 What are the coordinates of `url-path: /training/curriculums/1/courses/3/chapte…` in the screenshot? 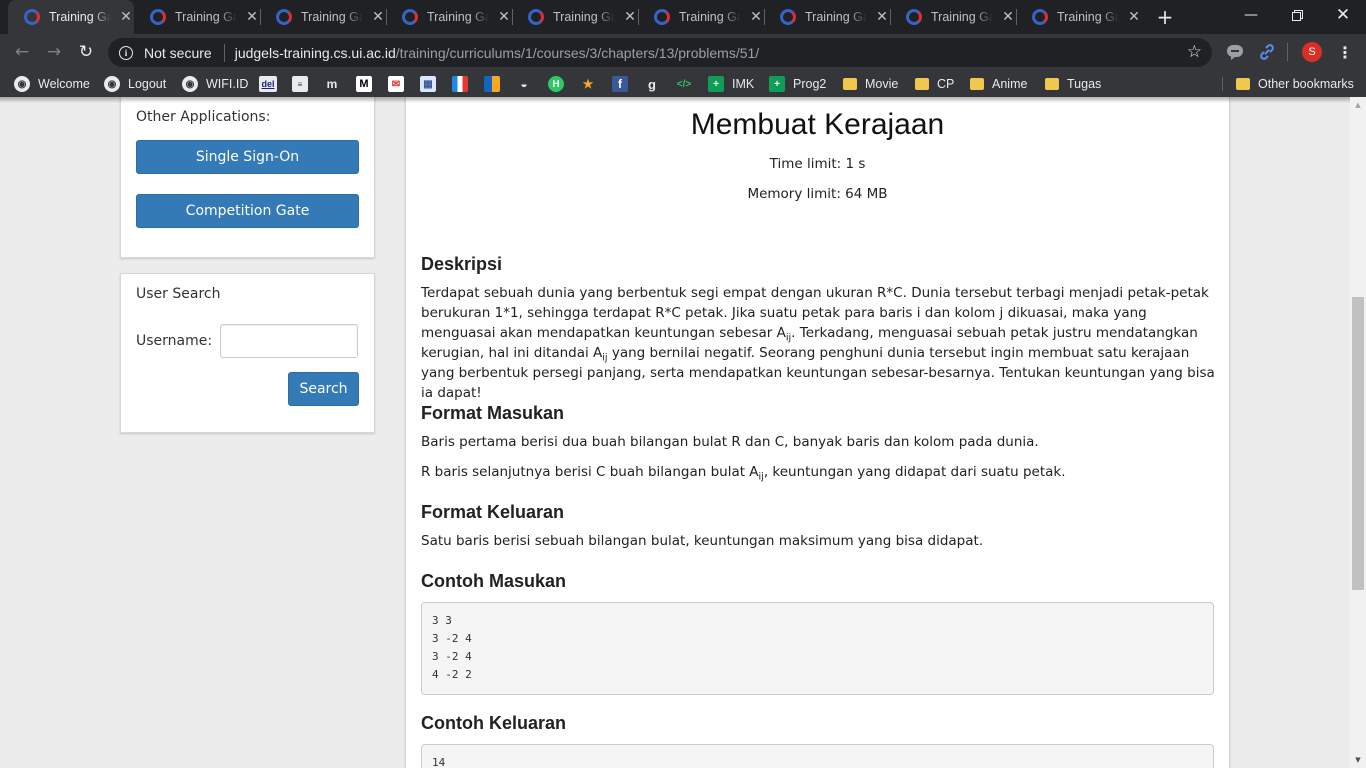 It's located at (577, 52).